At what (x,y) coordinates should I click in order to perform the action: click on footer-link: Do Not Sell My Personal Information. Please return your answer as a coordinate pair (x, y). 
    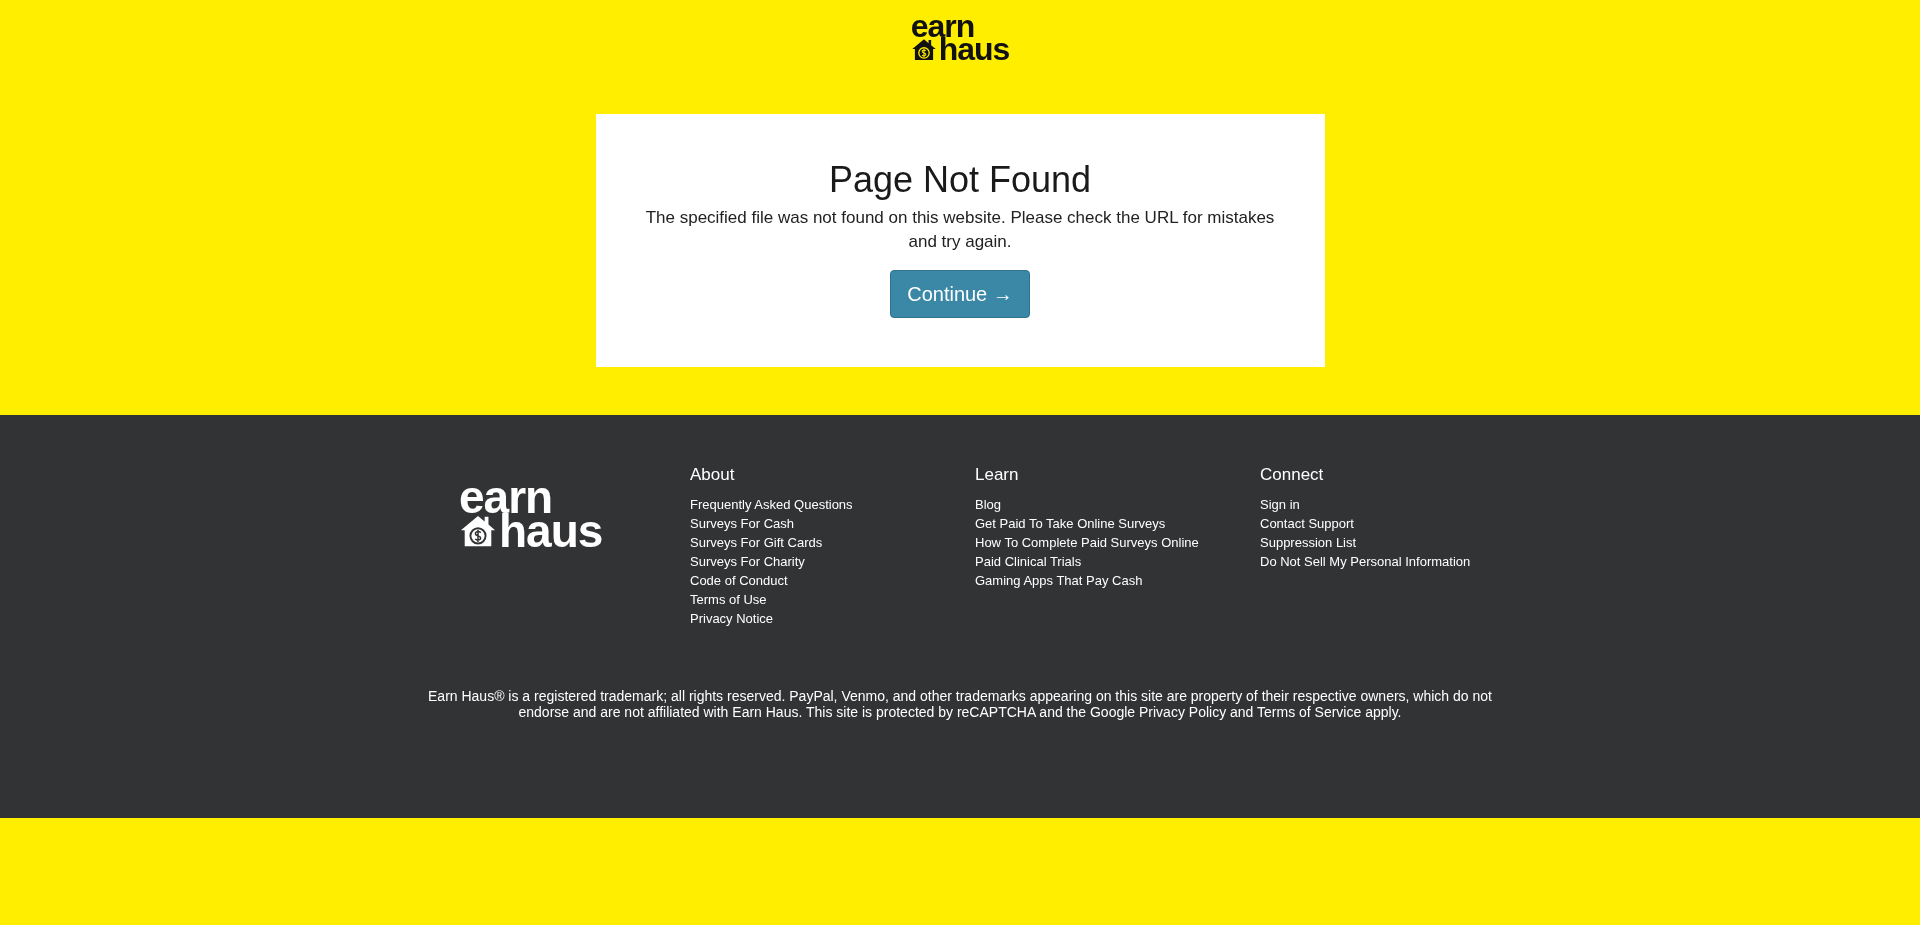
    Looking at the image, I should click on (1365, 561).